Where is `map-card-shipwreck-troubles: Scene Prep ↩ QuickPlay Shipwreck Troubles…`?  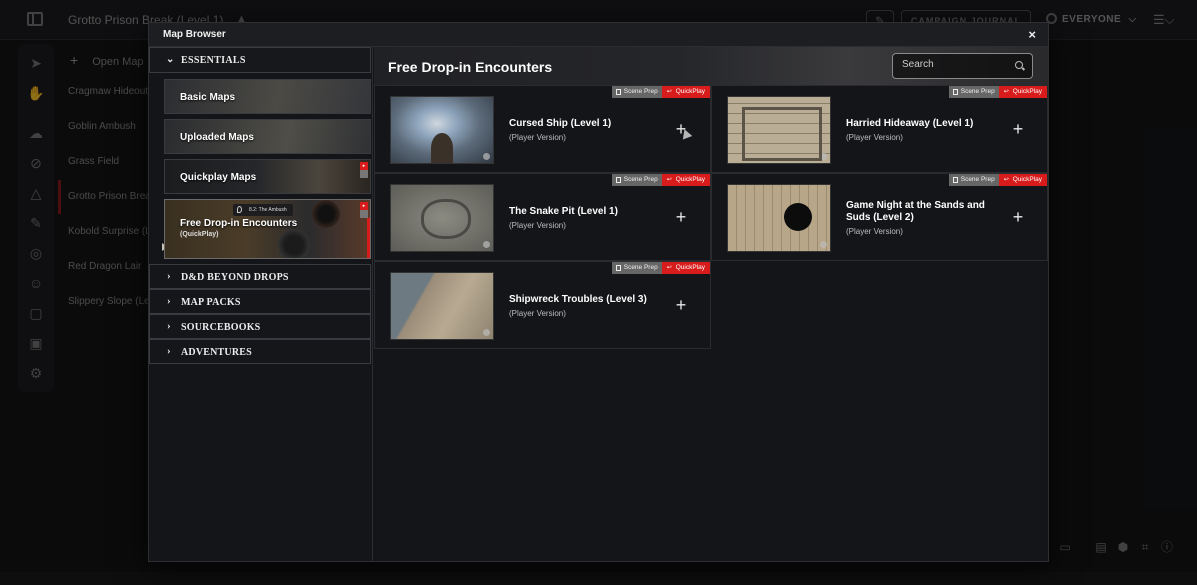
map-card-shipwreck-troubles: Scene Prep ↩ QuickPlay Shipwreck Troubles… is located at coordinates (542, 305).